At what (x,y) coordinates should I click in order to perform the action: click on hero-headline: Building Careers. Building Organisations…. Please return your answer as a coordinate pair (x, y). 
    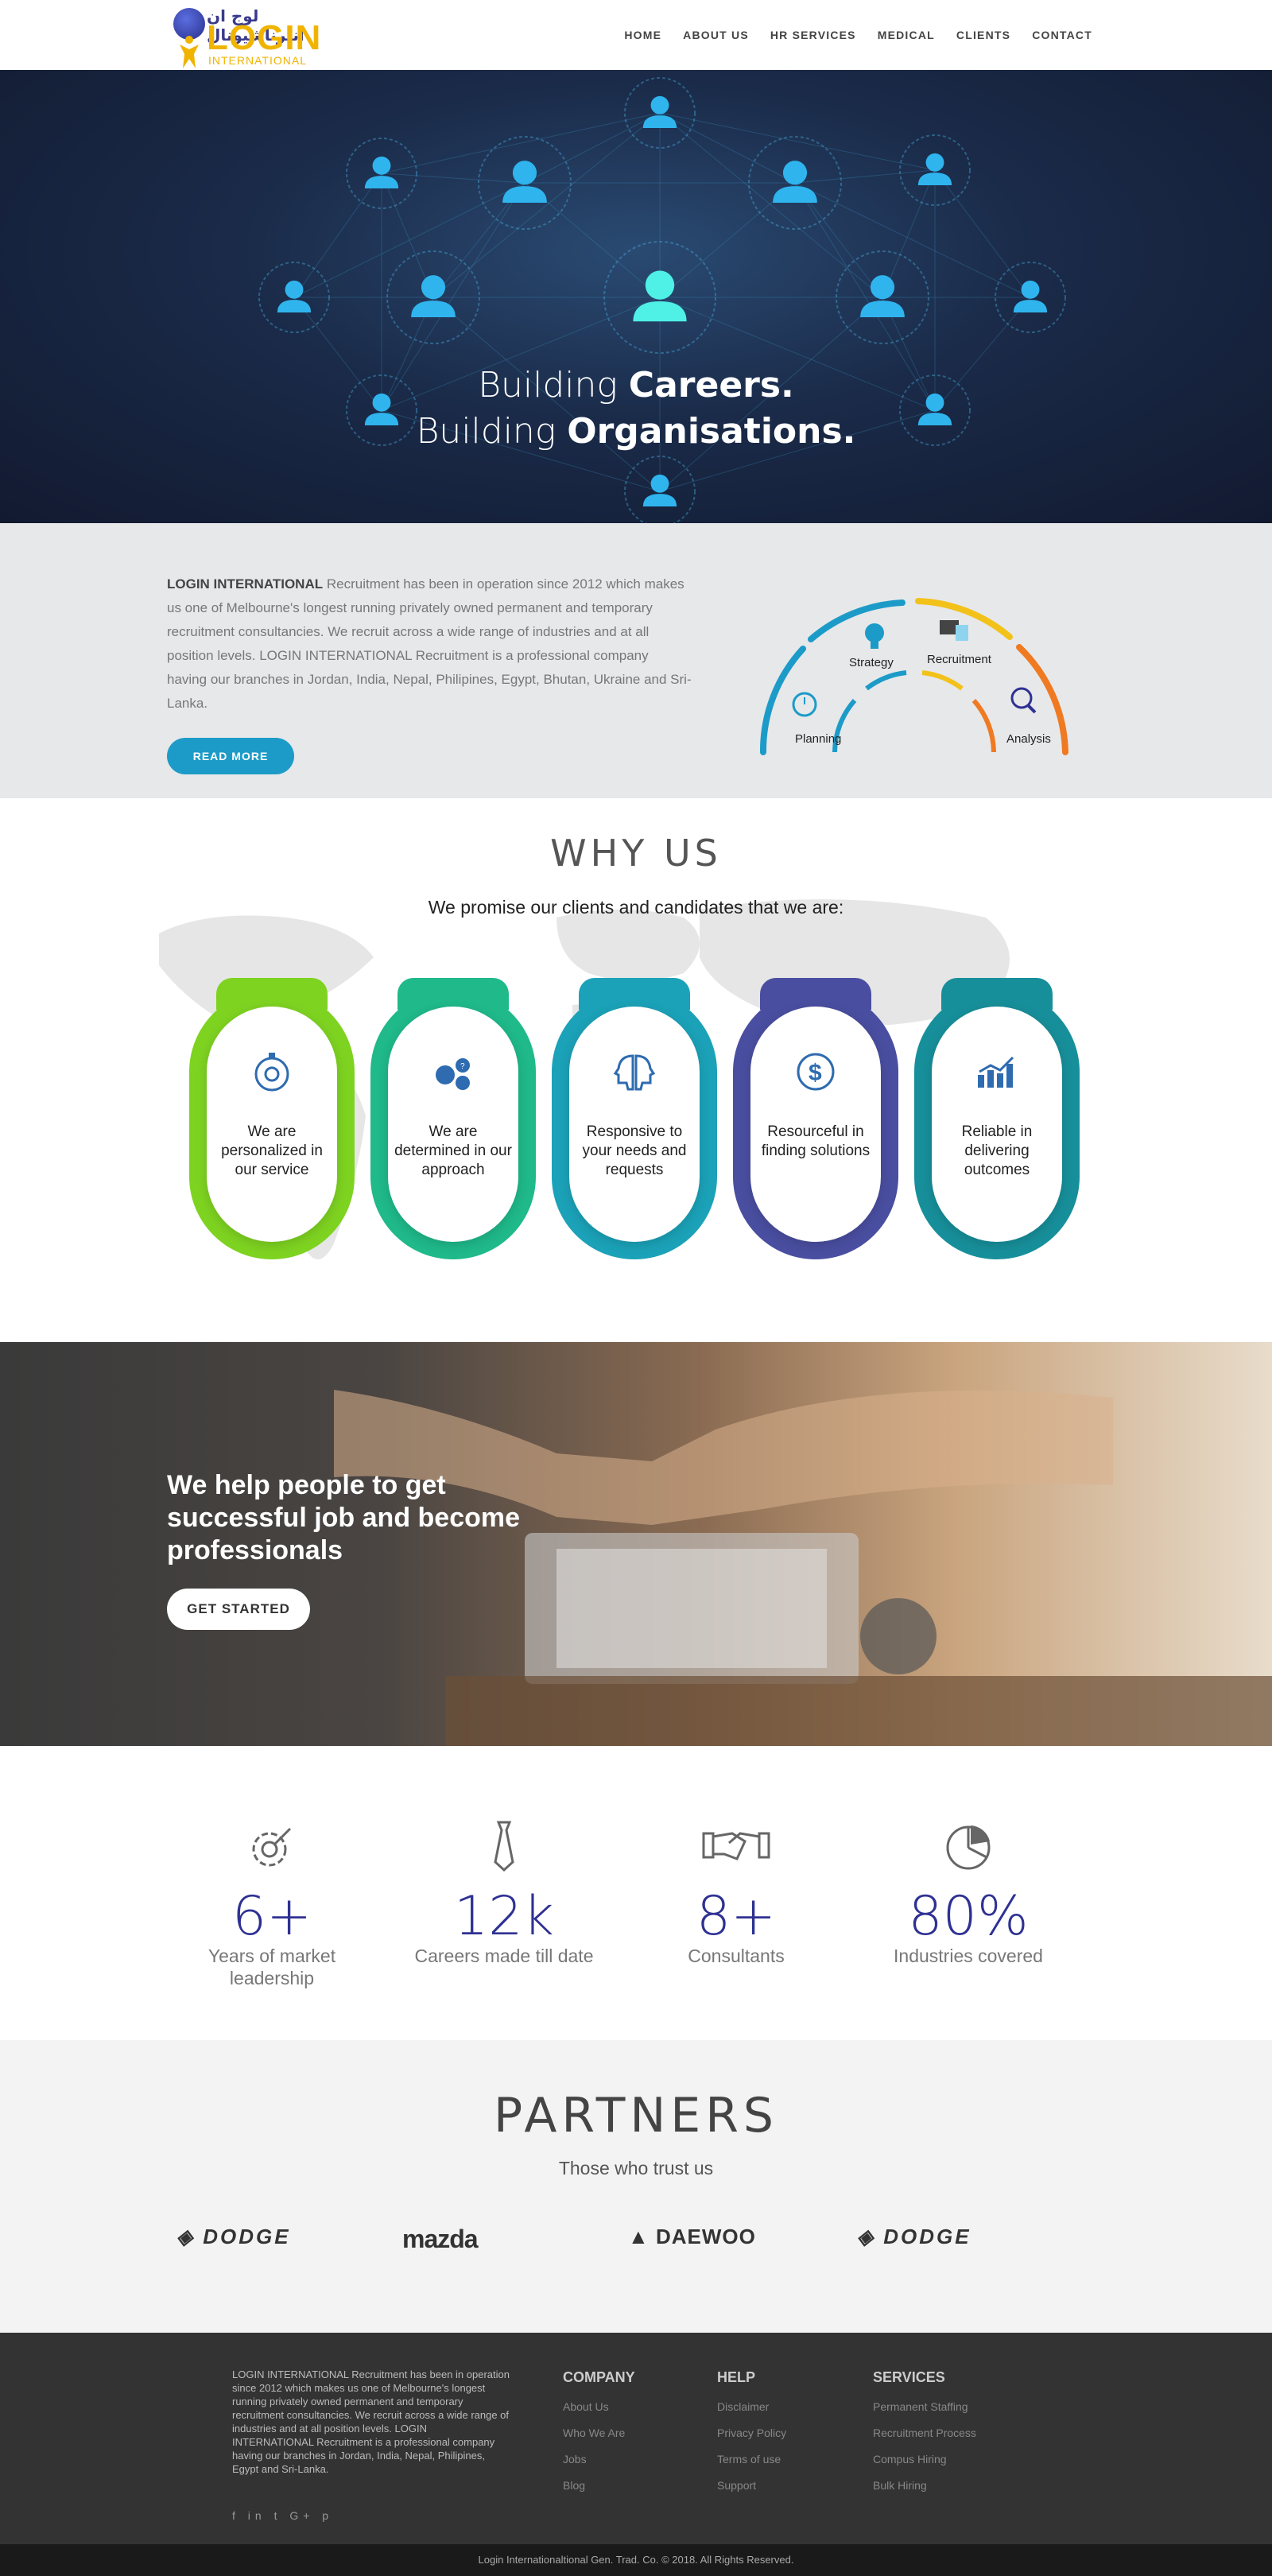
    Looking at the image, I should click on (636, 409).